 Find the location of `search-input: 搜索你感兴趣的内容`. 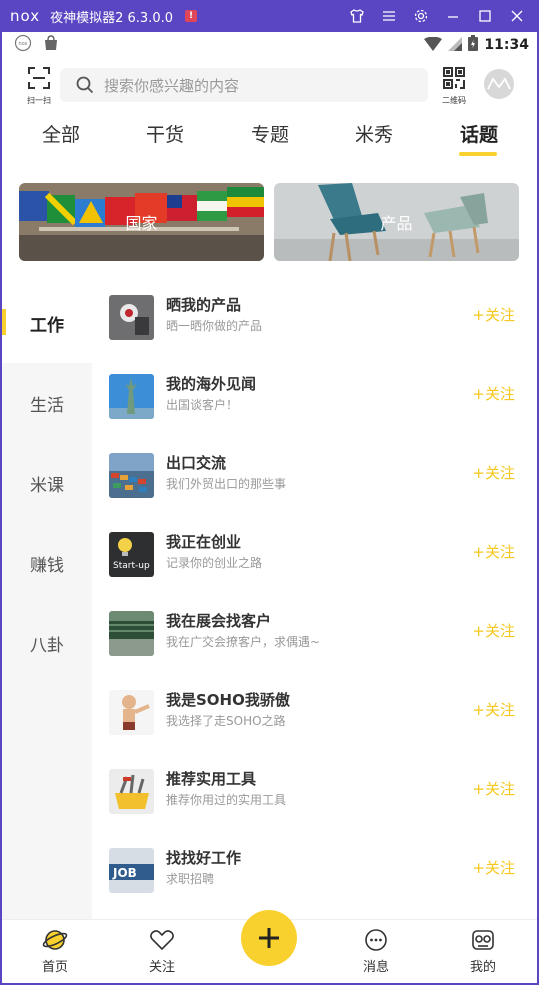

search-input: 搜索你感兴趣的内容 is located at coordinates (244, 85).